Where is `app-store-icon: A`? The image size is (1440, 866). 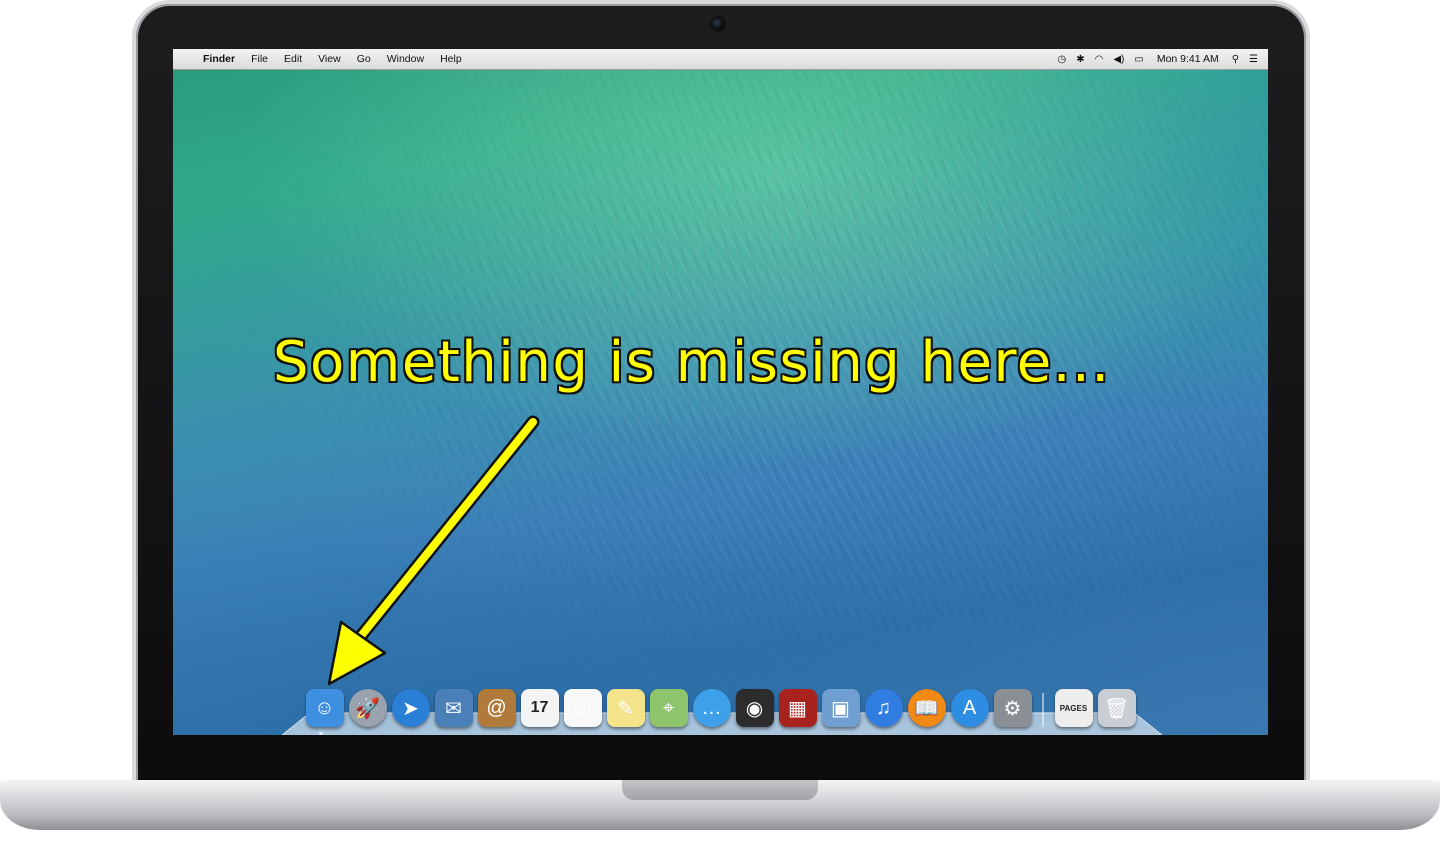 app-store-icon: A is located at coordinates (969, 708).